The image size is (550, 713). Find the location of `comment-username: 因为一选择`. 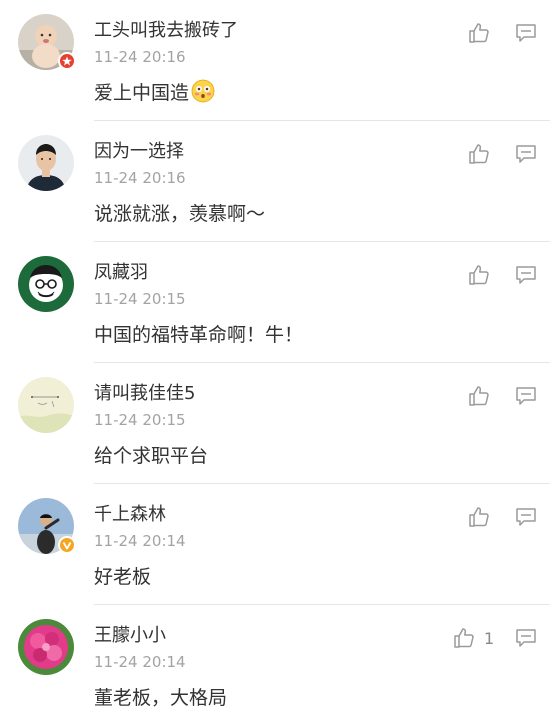

comment-username: 因为一选择 is located at coordinates (139, 150).